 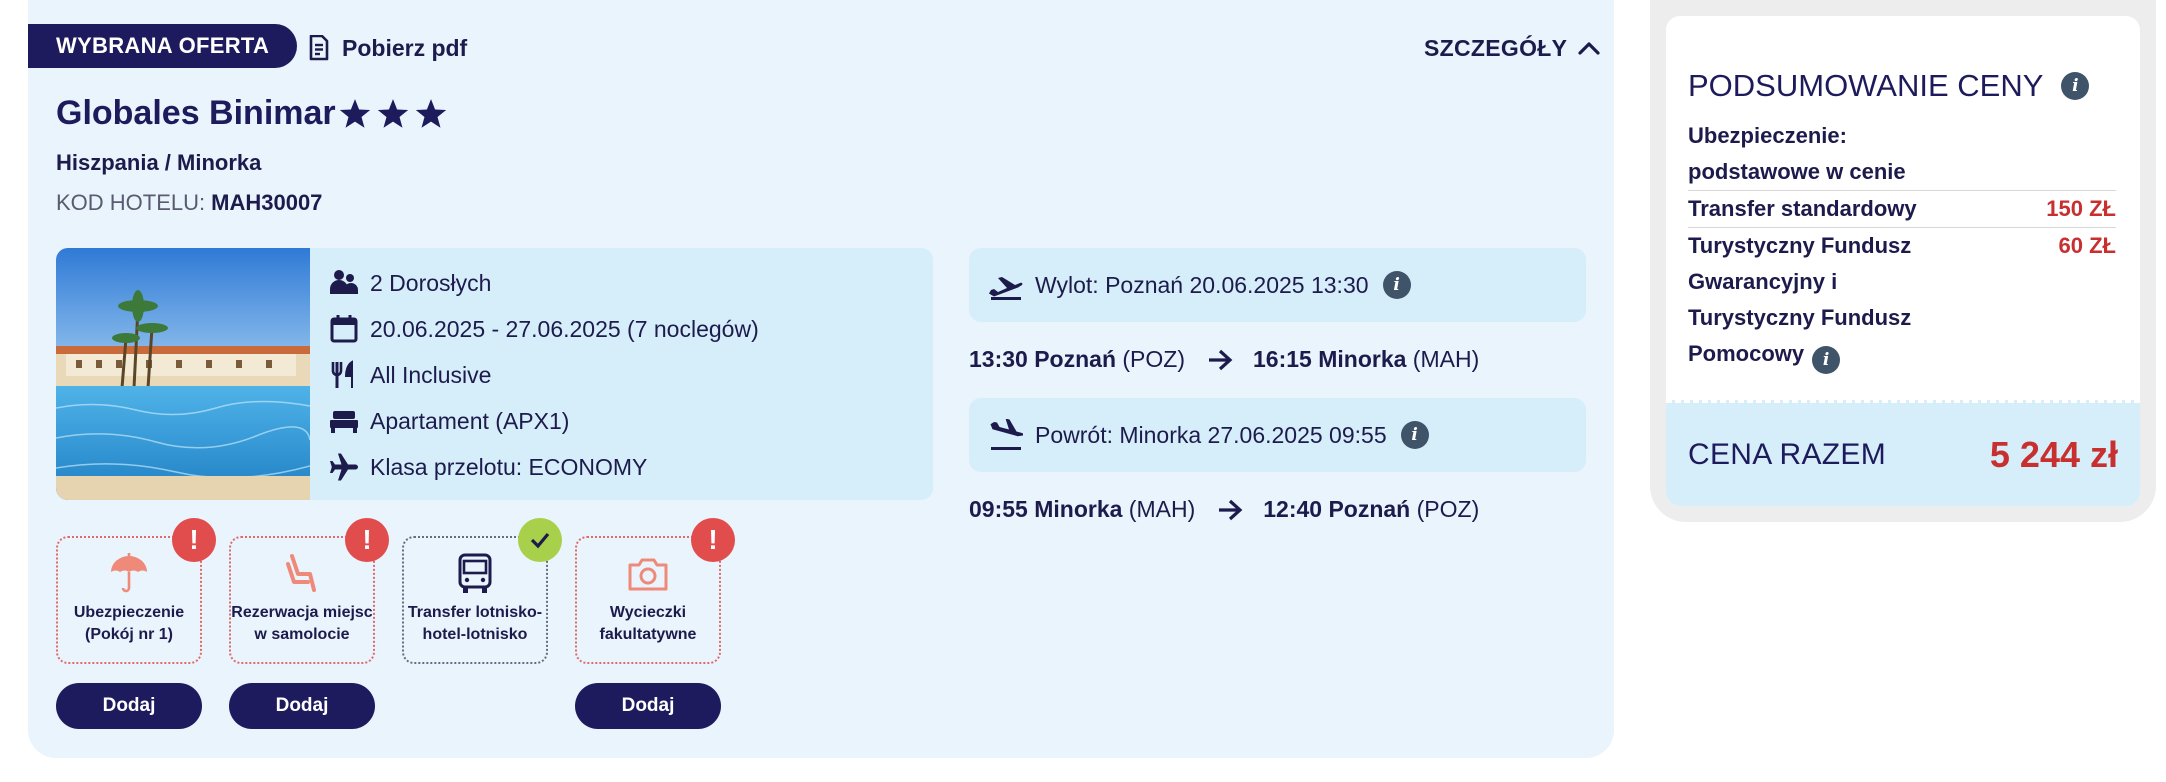 What do you see at coordinates (1446, 359) in the screenshot?
I see `outbound-arr-code: (MAH)` at bounding box center [1446, 359].